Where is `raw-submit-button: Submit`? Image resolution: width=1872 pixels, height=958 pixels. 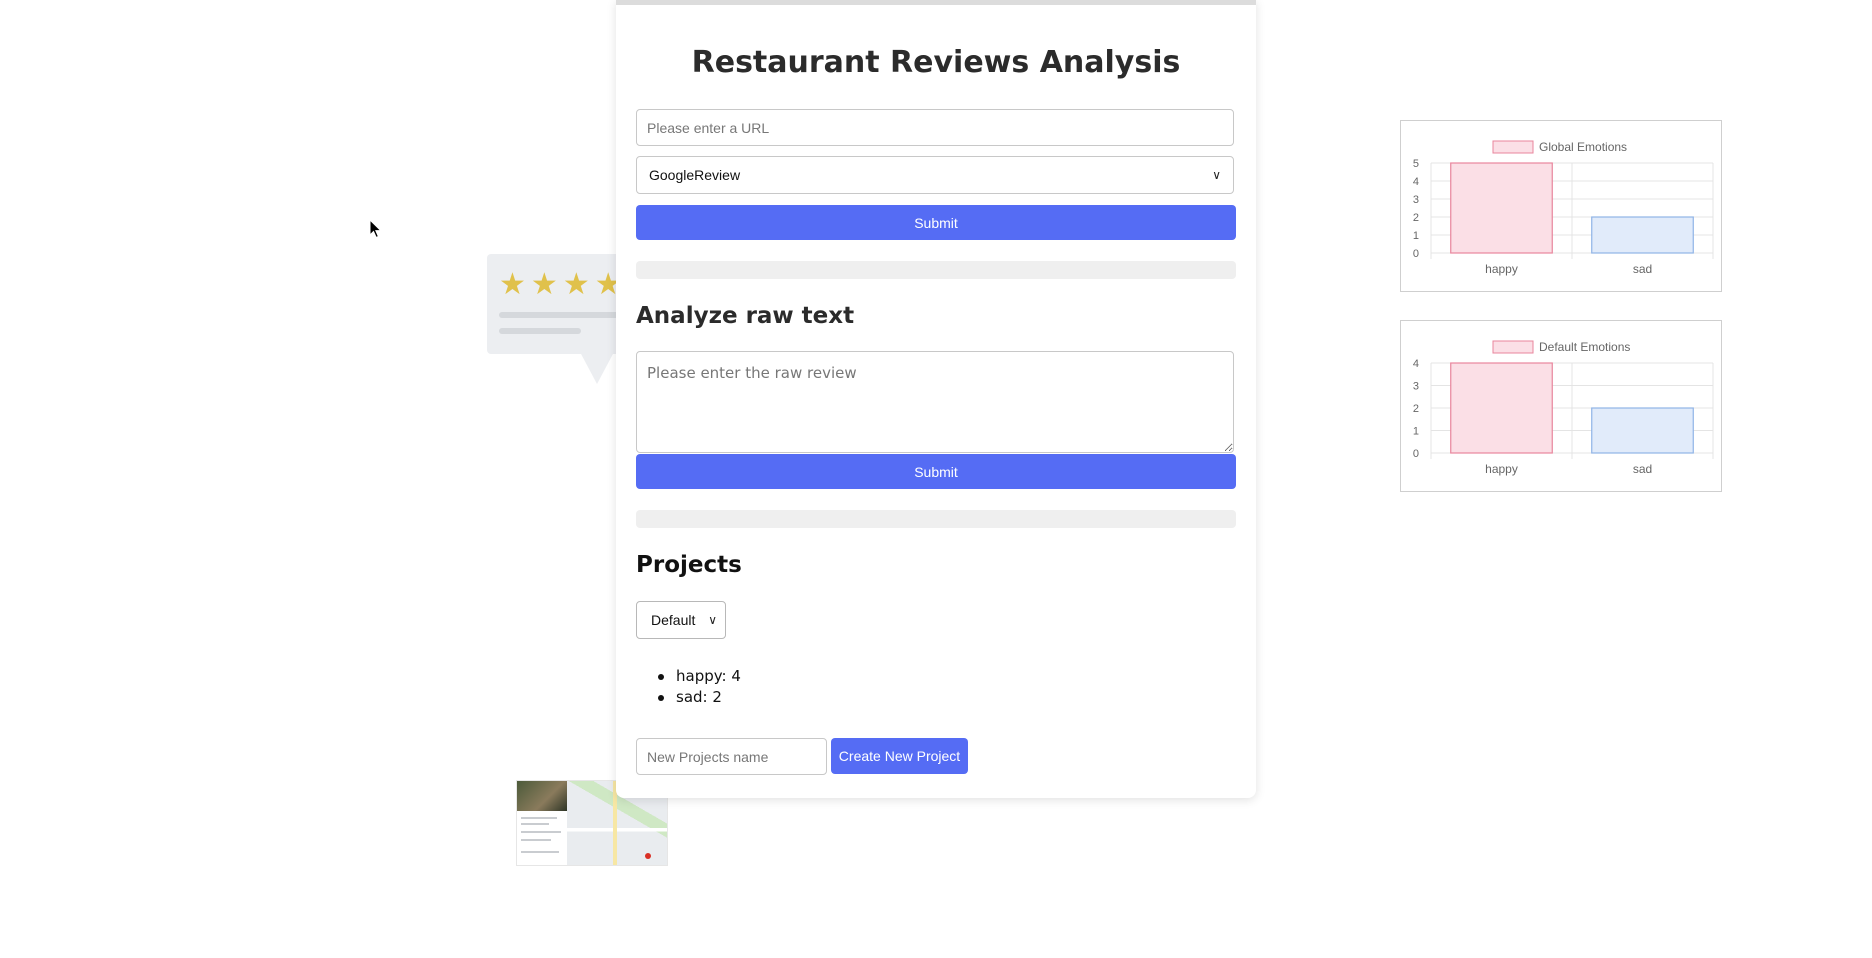 raw-submit-button: Submit is located at coordinates (936, 471).